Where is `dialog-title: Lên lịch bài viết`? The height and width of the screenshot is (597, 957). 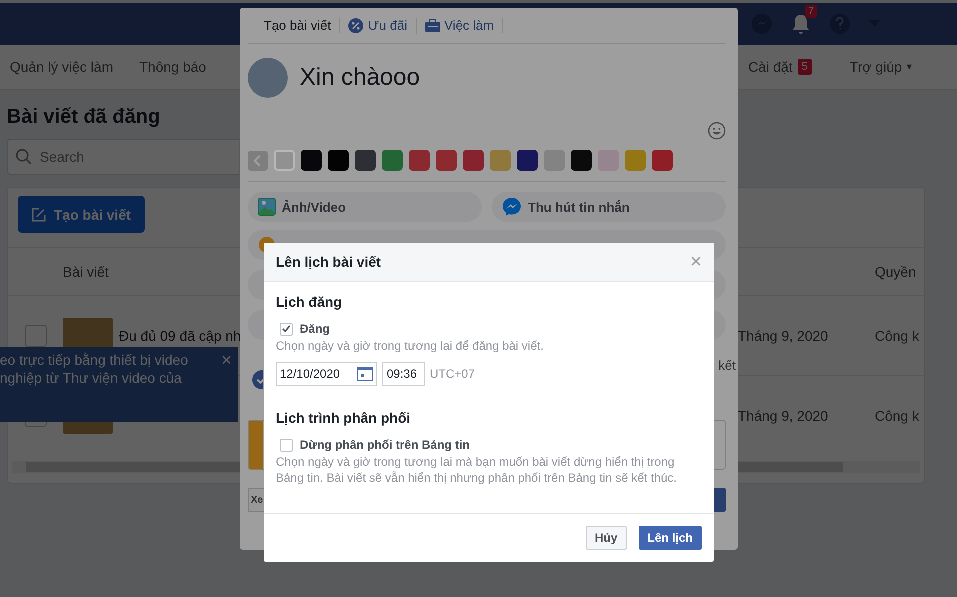
dialog-title: Lên lịch bài viết is located at coordinates (329, 262).